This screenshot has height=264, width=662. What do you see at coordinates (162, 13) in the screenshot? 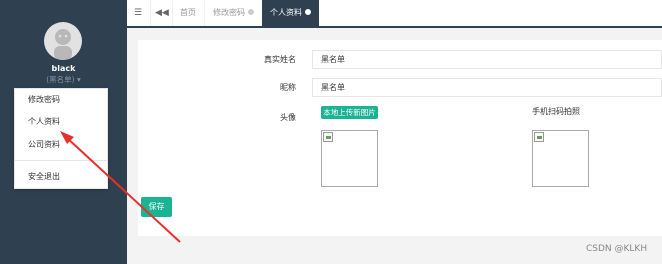
I see `scroll-left-icon: ◀◀` at bounding box center [162, 13].